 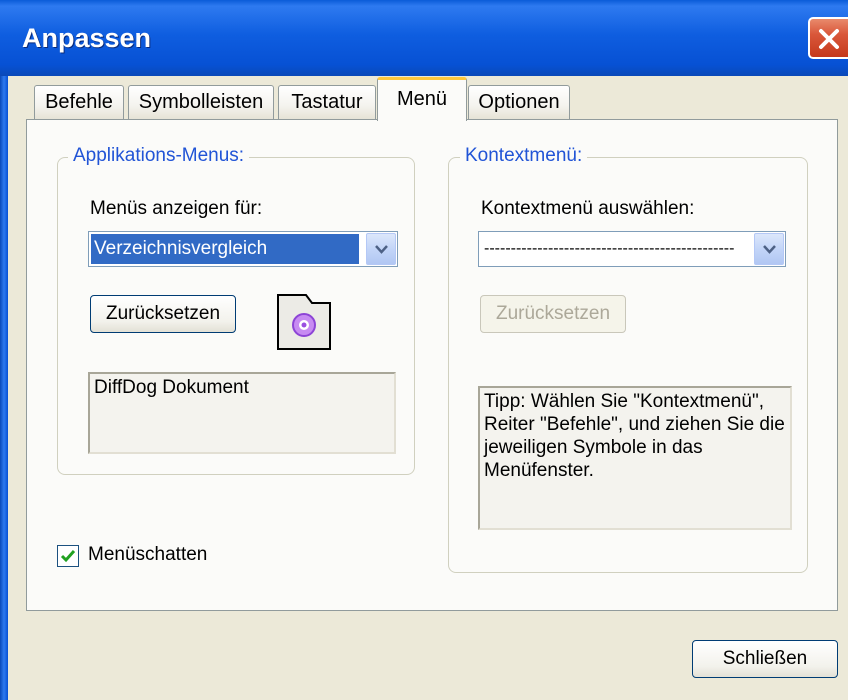 What do you see at coordinates (148, 554) in the screenshot?
I see `menu-shadow-label: Menüschatten` at bounding box center [148, 554].